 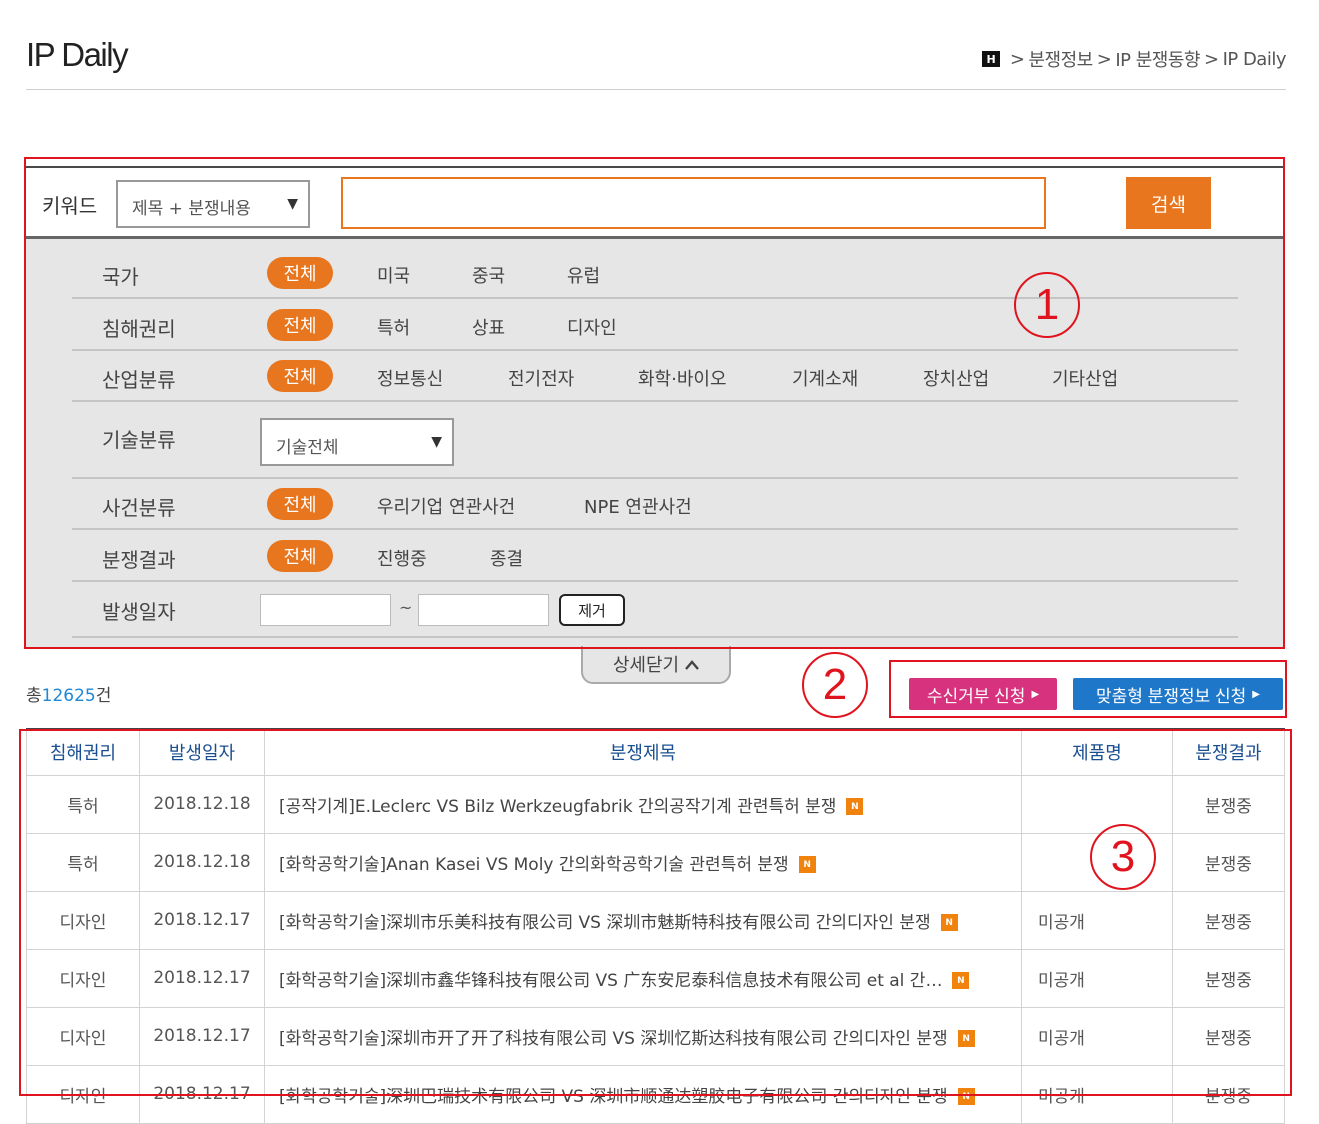 I want to click on total-prefix: 총, so click(x=34, y=696).